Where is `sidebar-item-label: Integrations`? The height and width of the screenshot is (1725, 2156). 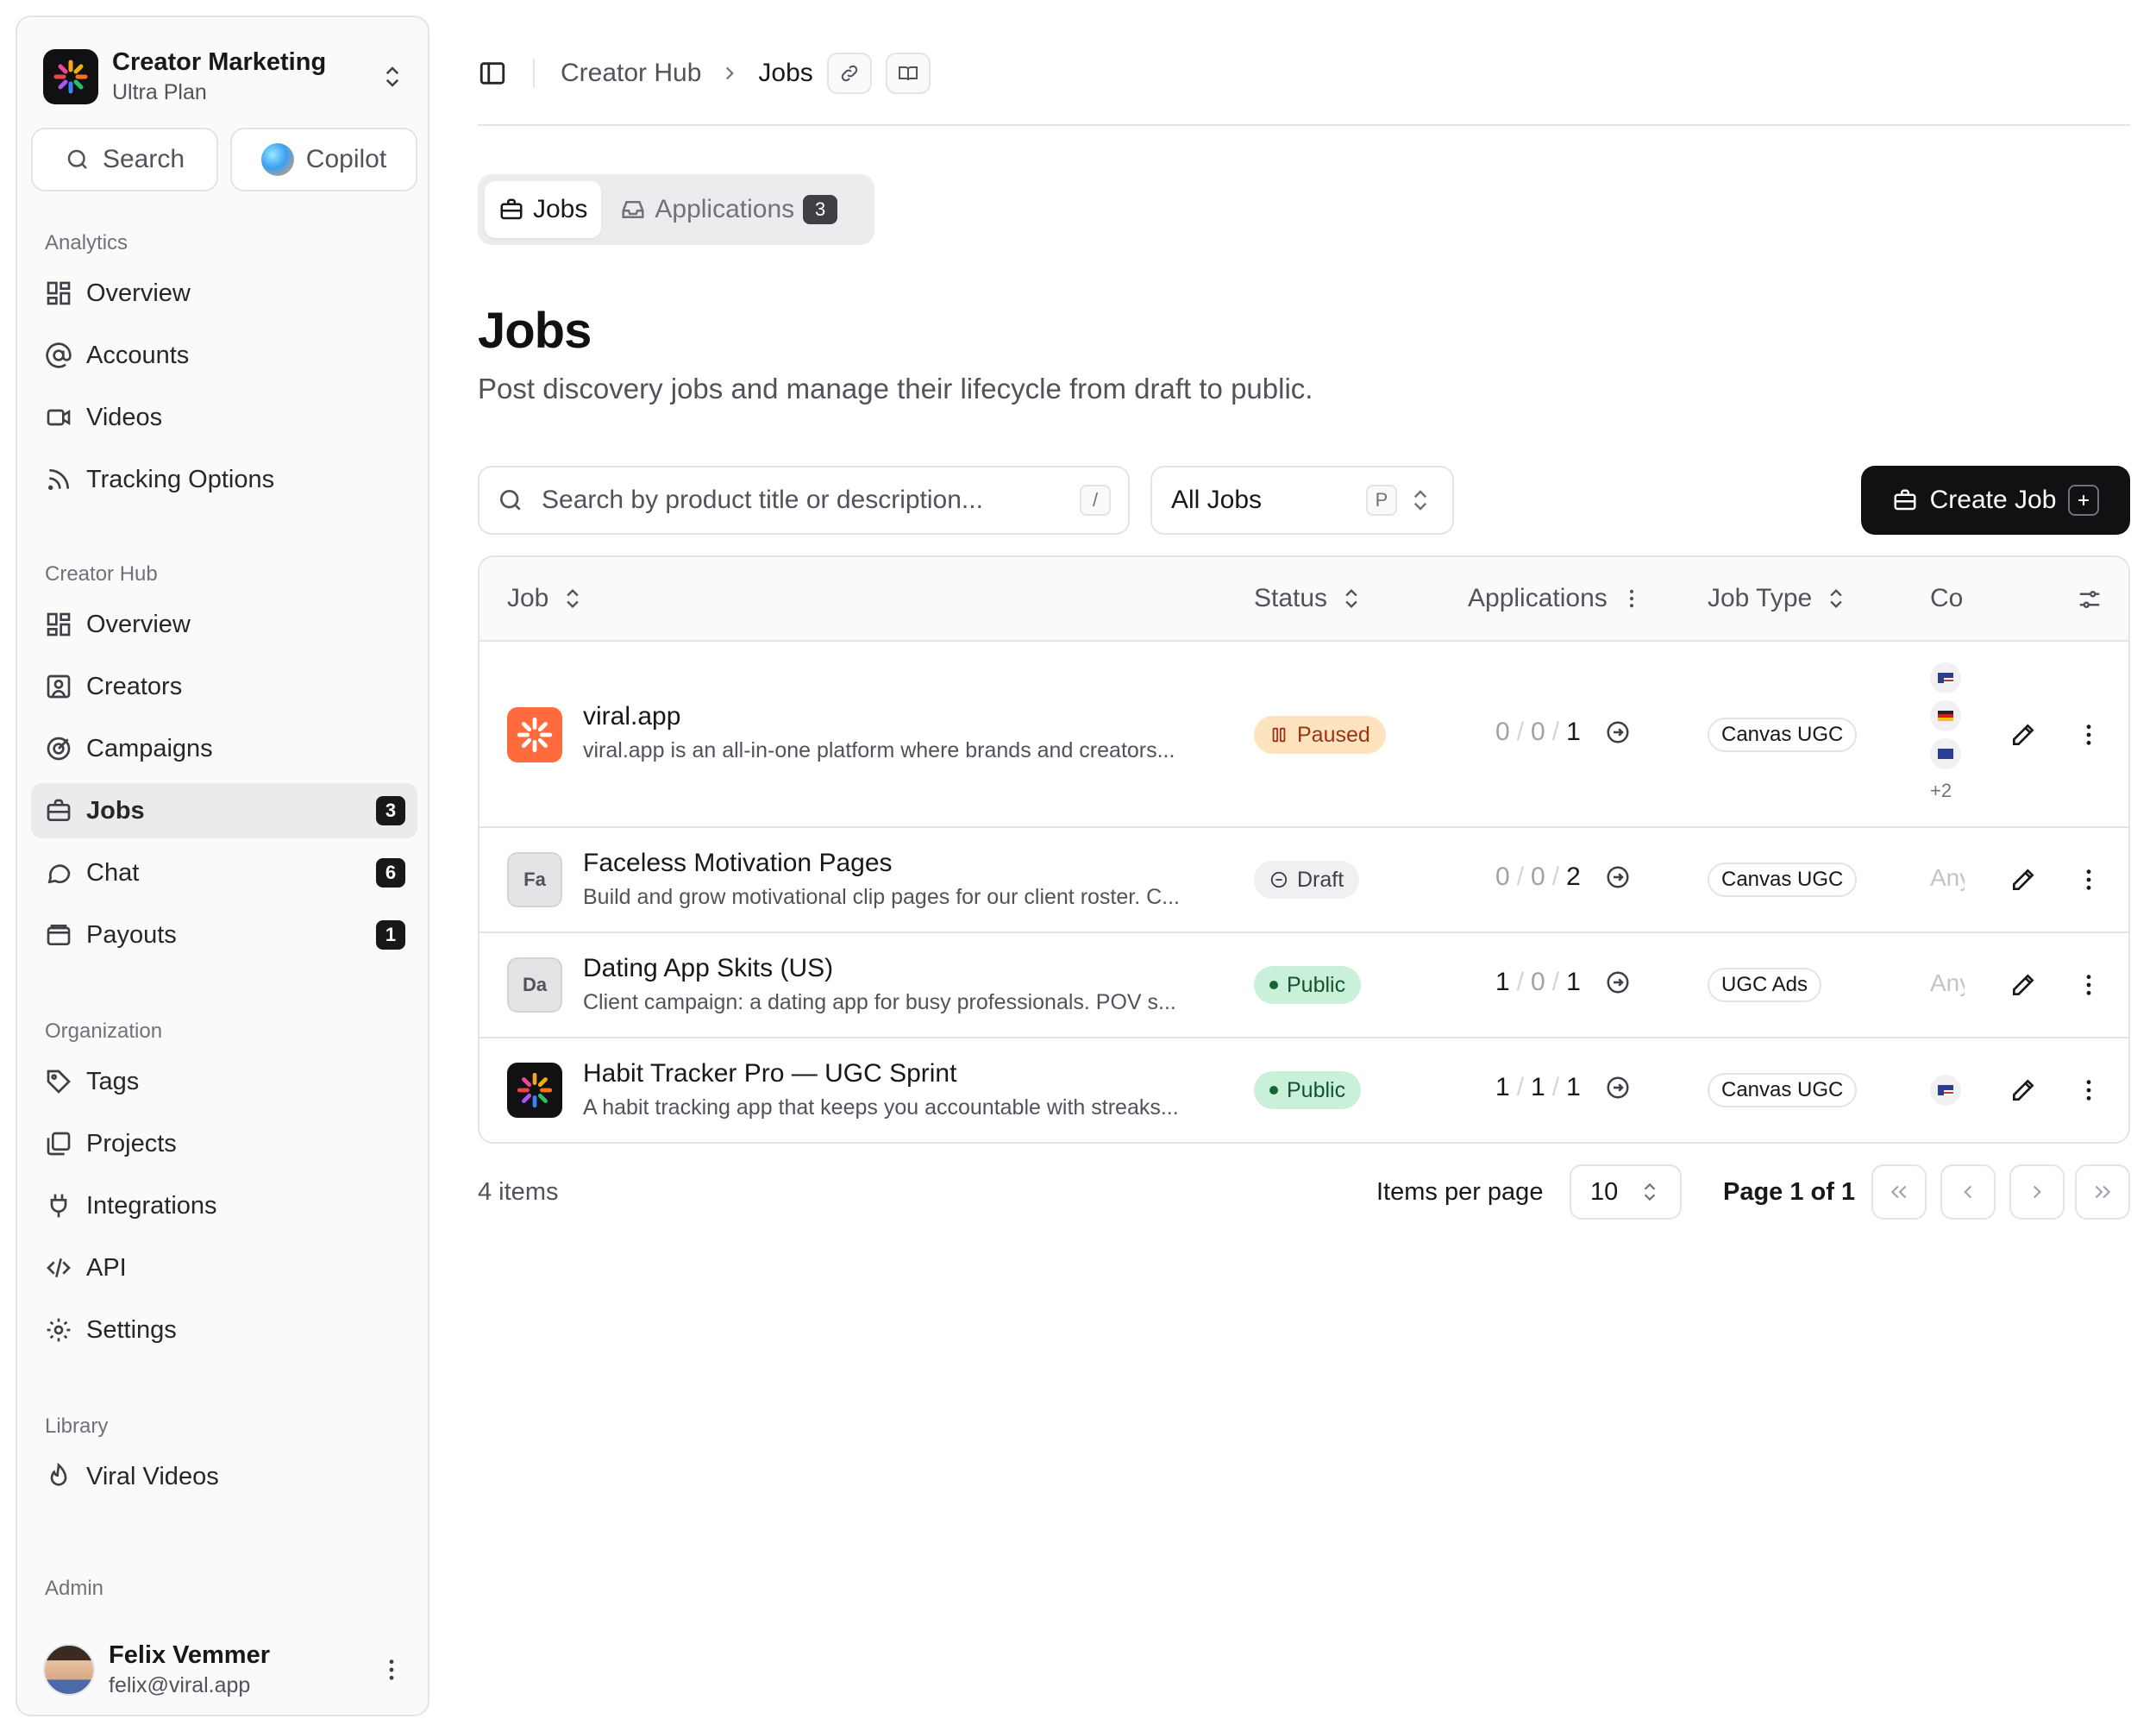
sidebar-item-label: Integrations is located at coordinates (151, 1206).